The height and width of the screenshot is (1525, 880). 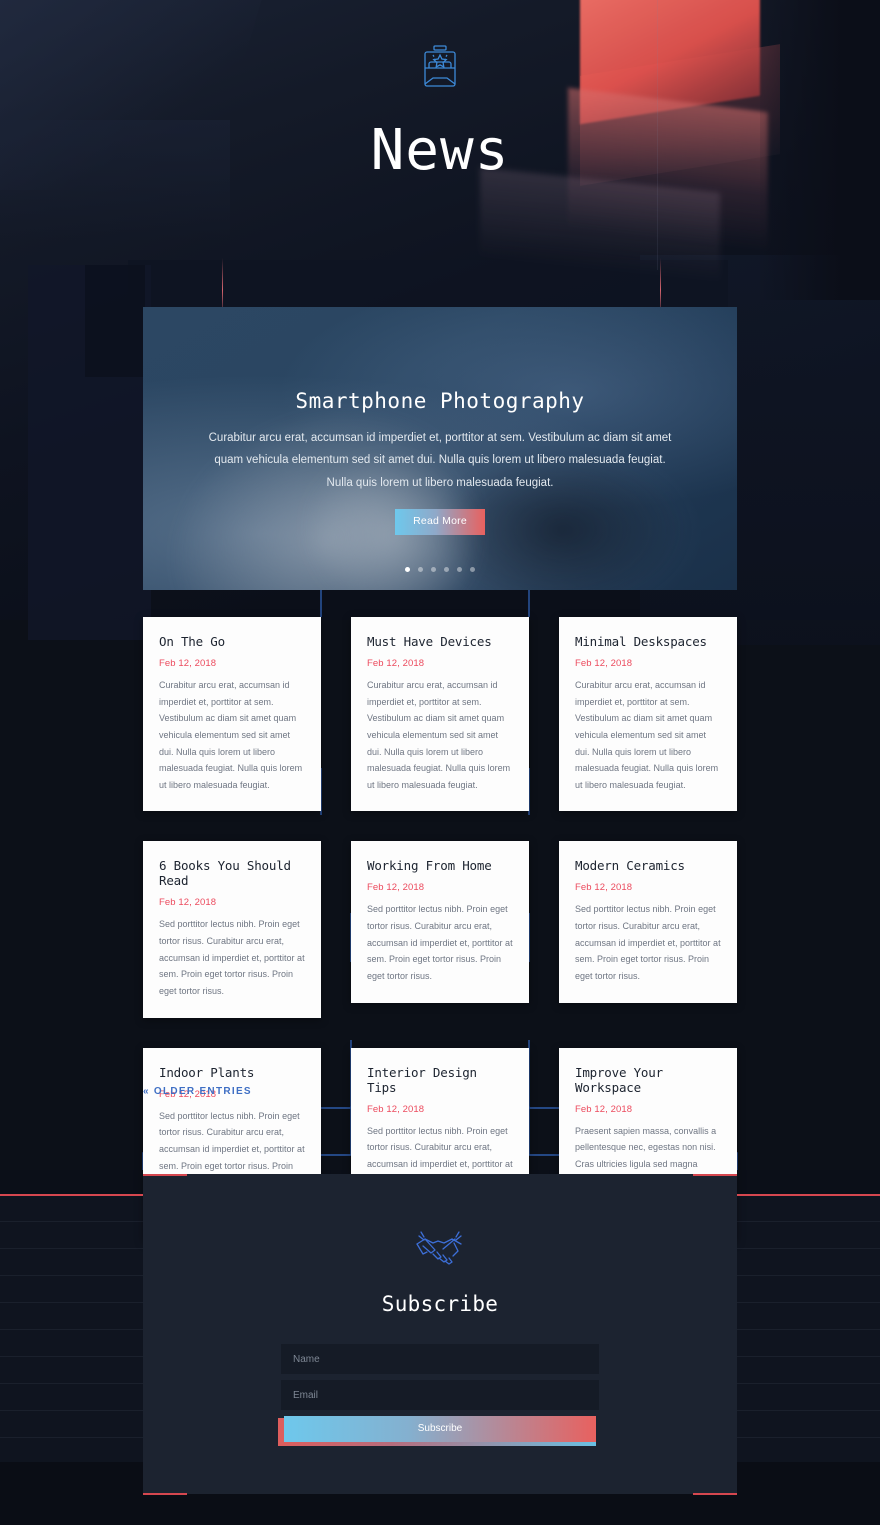 I want to click on handshake-icon, so click(x=439, y=1248).